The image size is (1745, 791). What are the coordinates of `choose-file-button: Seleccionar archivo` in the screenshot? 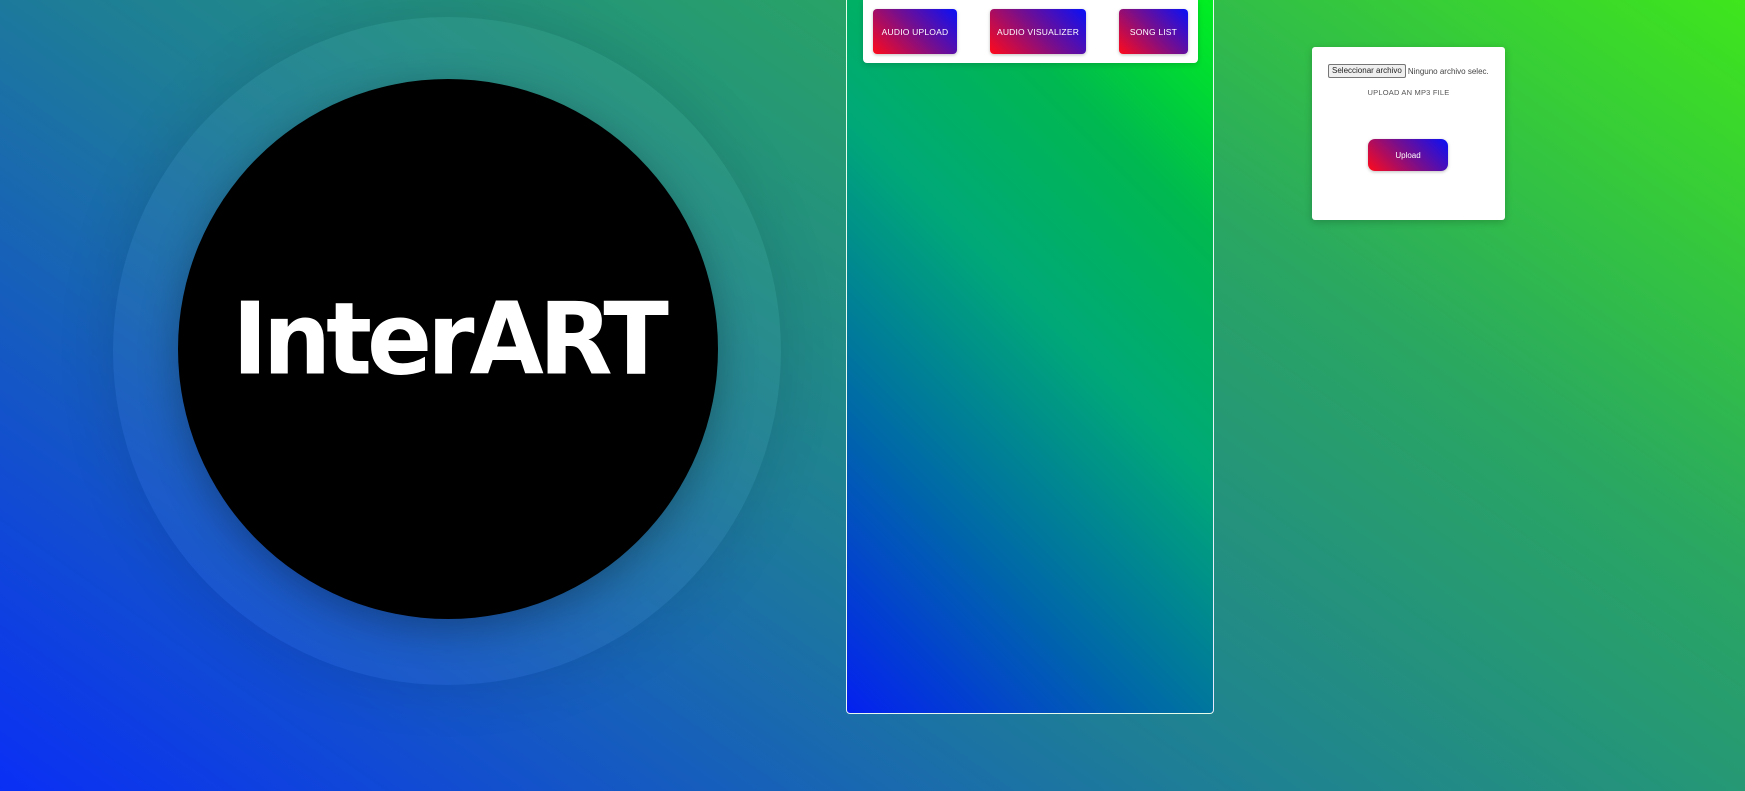 It's located at (1367, 71).